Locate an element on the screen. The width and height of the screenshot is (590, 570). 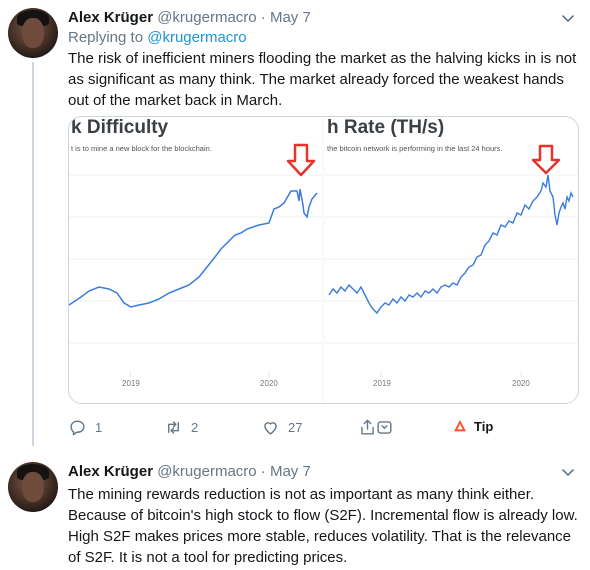
hashrate-chart-title: h Rate (TH/s) is located at coordinates (386, 127).